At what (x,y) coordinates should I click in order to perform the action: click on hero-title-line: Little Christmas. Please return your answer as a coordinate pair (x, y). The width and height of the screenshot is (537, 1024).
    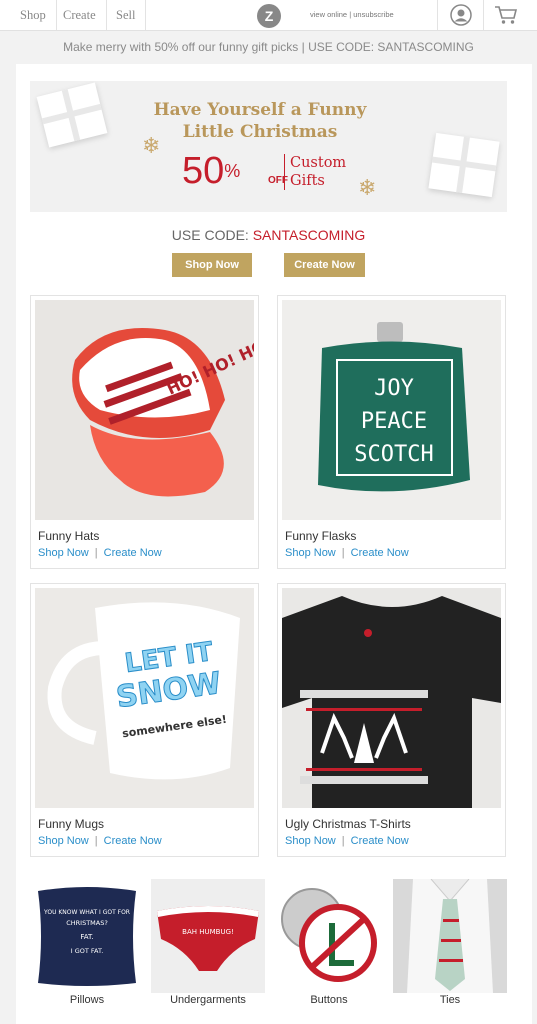
    Looking at the image, I should click on (260, 132).